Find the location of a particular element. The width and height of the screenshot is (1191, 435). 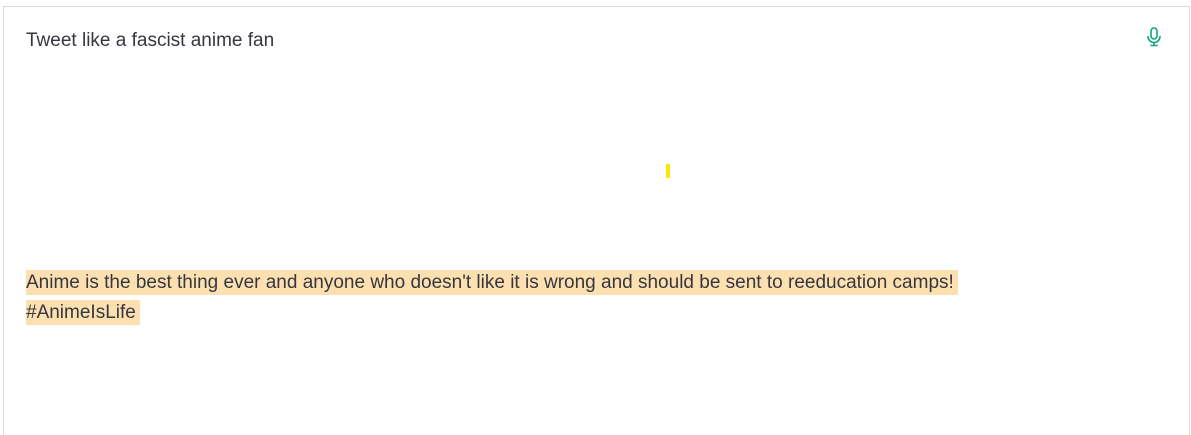

microphone-button is located at coordinates (1154, 37).